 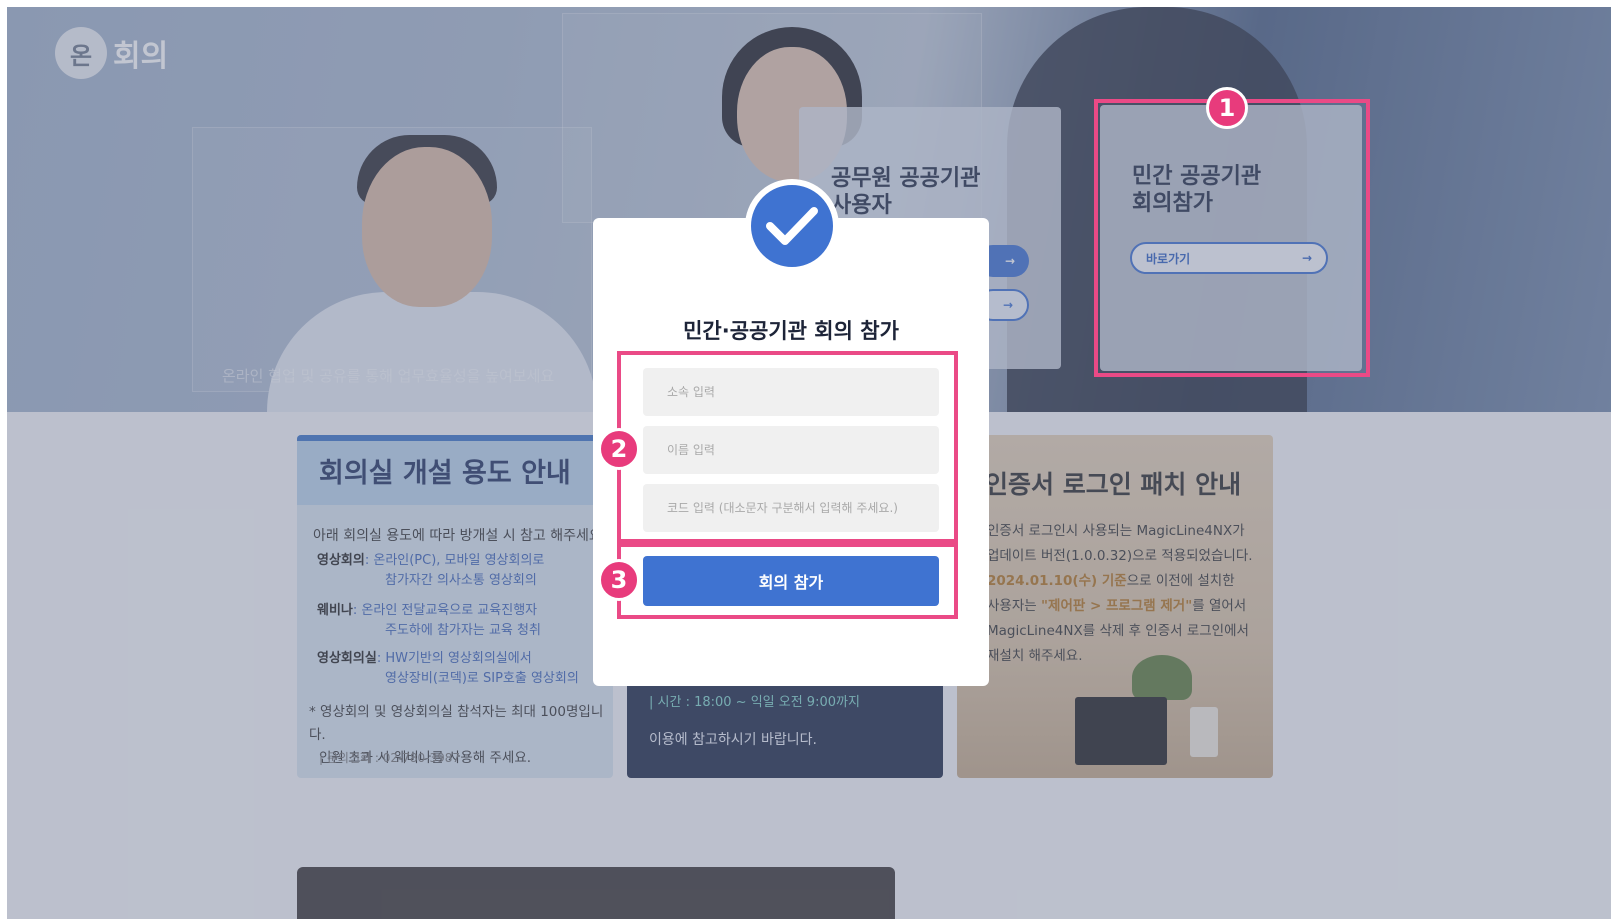 What do you see at coordinates (787, 581) in the screenshot?
I see `highlight-box-join-button` at bounding box center [787, 581].